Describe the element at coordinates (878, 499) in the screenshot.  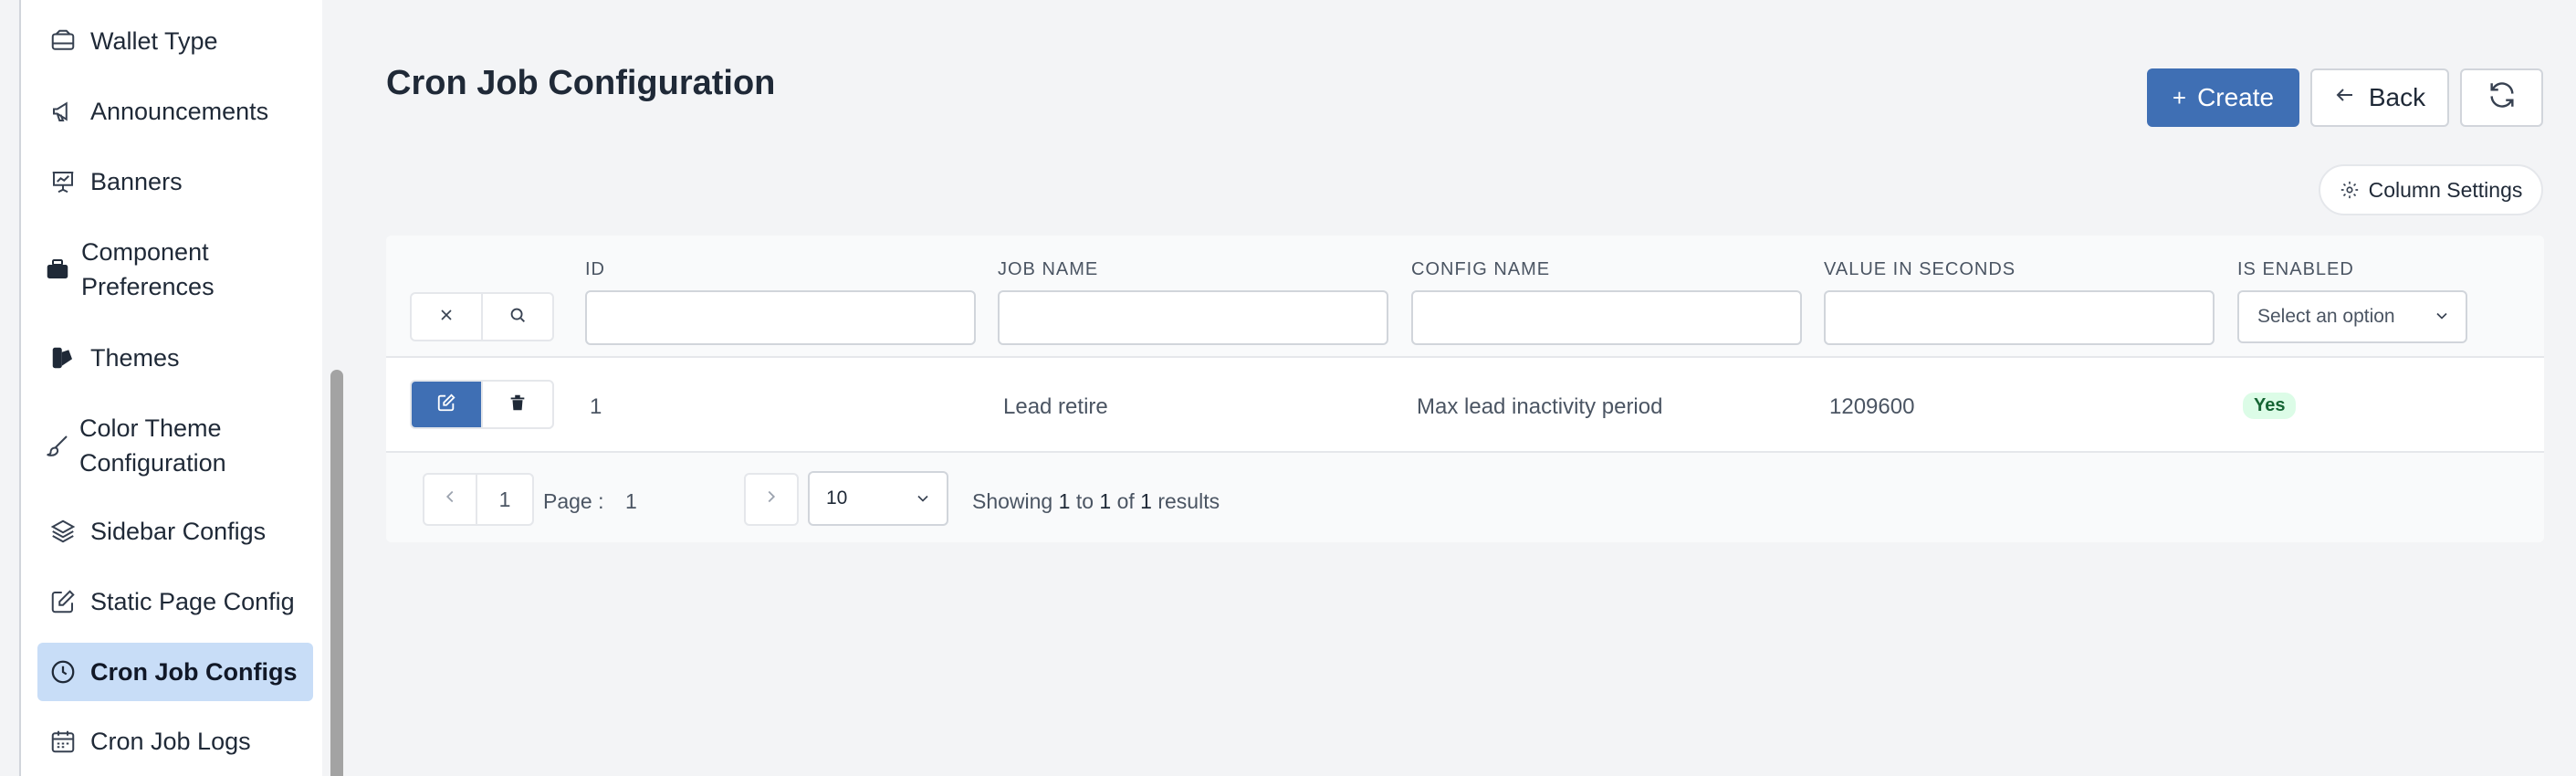
I see `page-size-select: 10` at that location.